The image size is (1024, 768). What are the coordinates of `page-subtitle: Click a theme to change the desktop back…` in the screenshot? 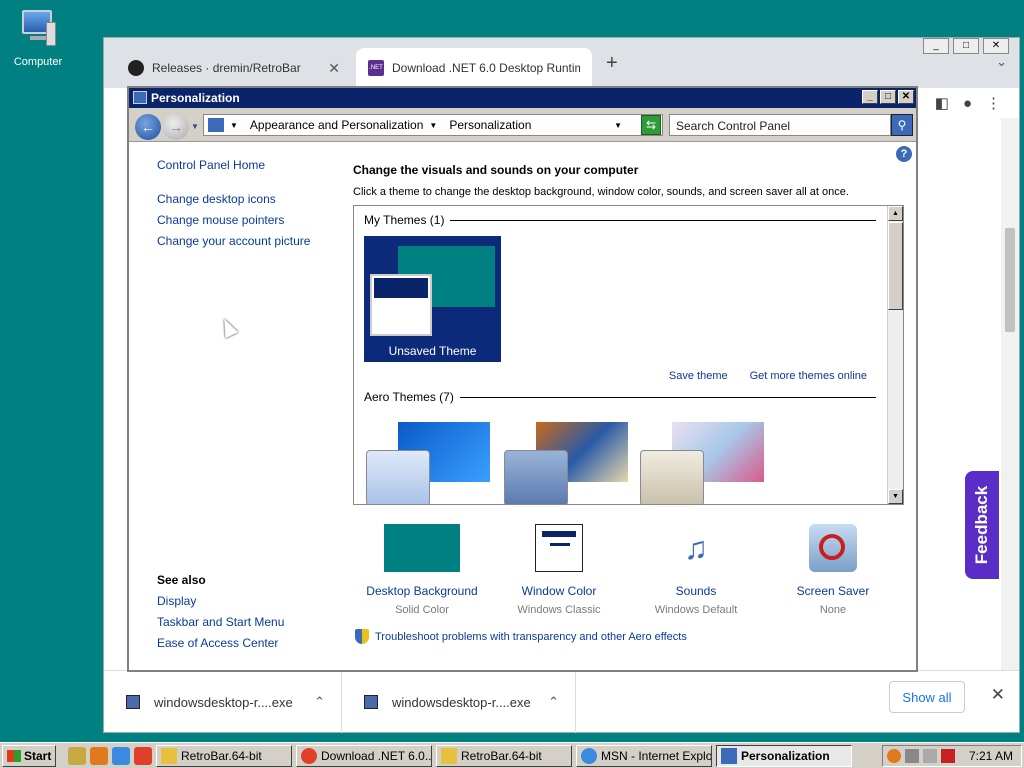 It's located at (601, 192).